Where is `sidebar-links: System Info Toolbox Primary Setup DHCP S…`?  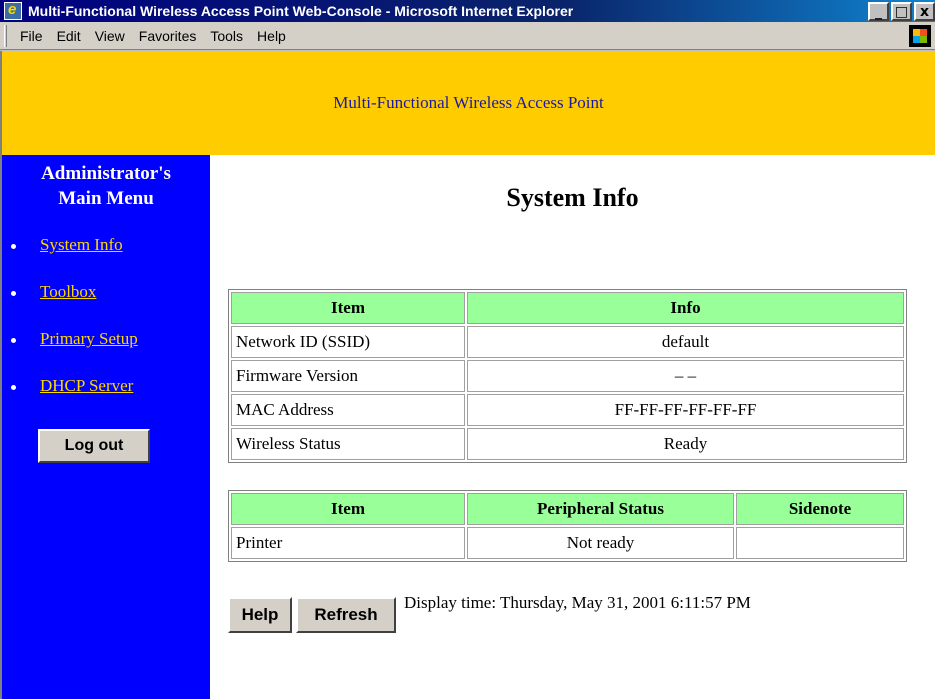
sidebar-links: System Info Toolbox Primary Setup DHCP S… is located at coordinates (106, 329).